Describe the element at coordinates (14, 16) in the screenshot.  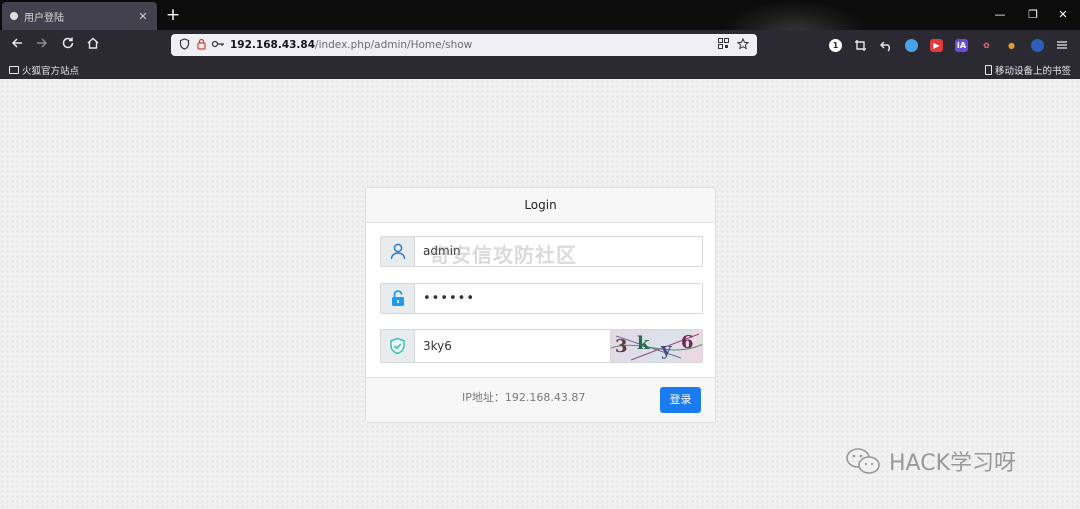
I see `favicon-icon` at that location.